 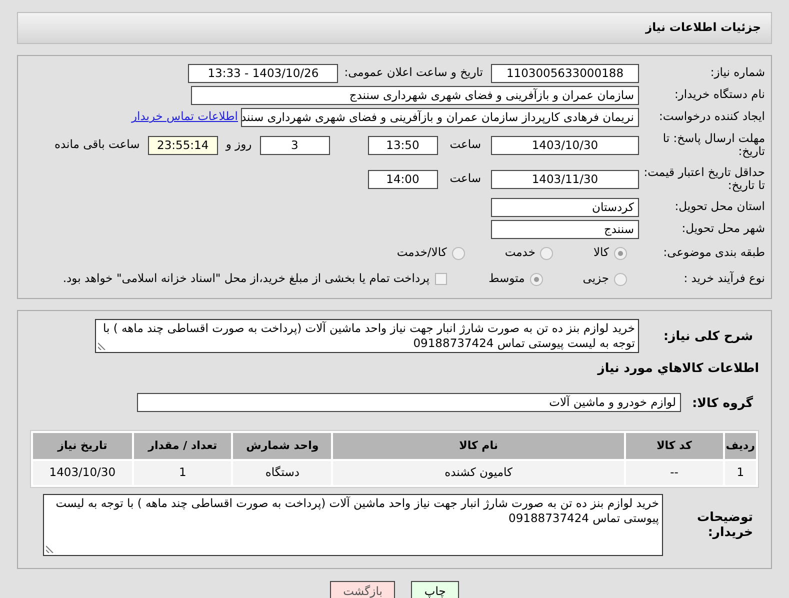 I want to click on contact-link: اطلاعات تماس خریدار, so click(x=184, y=117).